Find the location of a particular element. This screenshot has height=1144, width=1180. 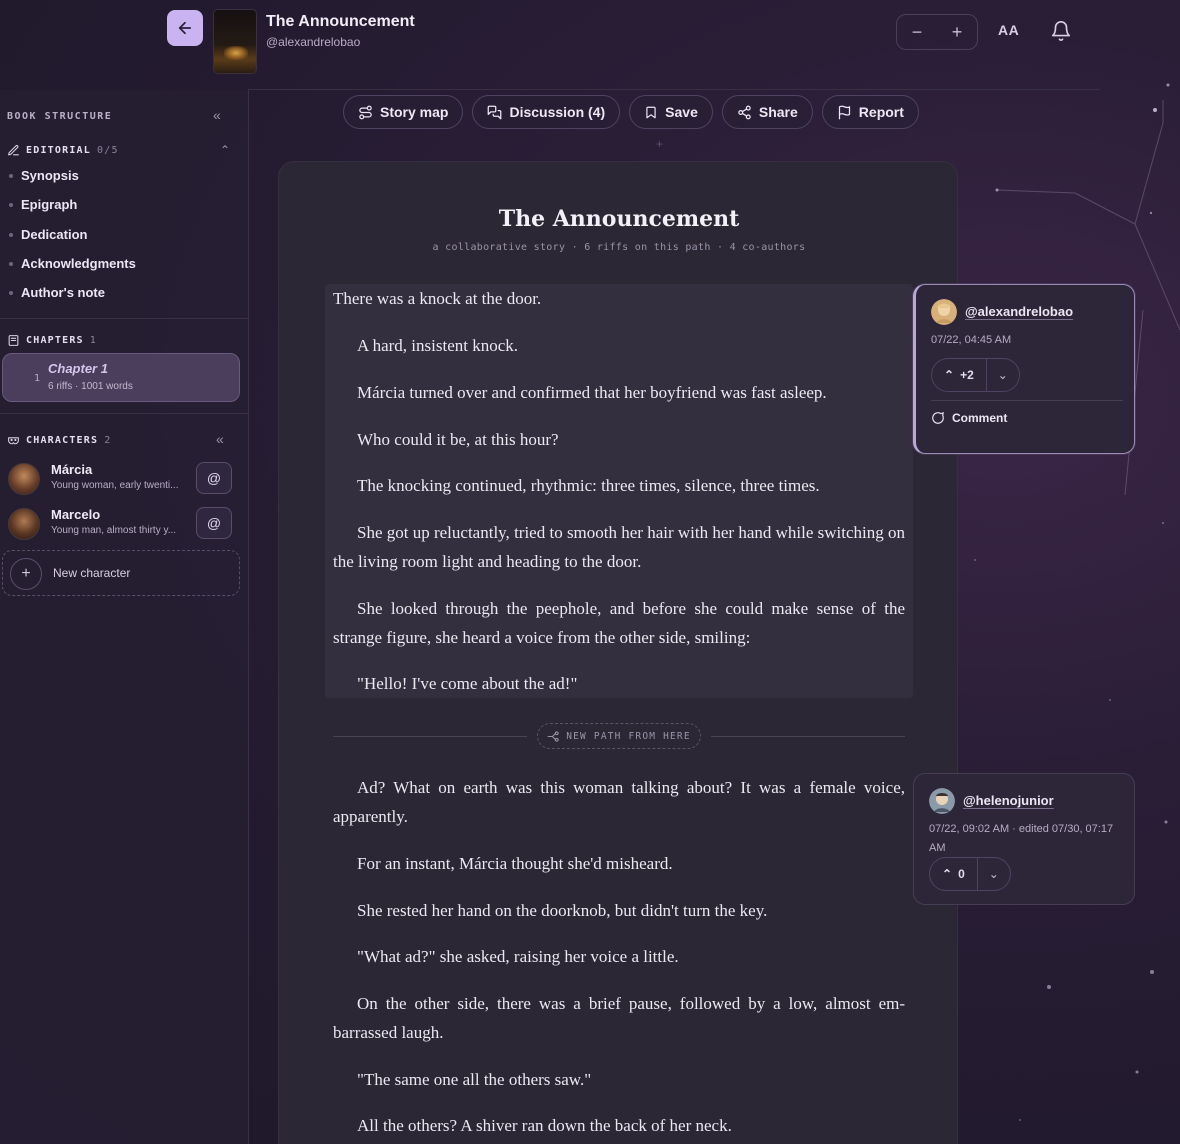

zoom-out-button: − is located at coordinates (917, 32).